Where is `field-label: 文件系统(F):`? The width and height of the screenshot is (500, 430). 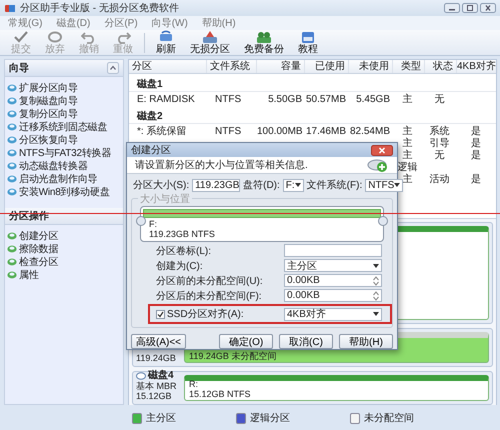
field-label: 文件系统(F): is located at coordinates (334, 185).